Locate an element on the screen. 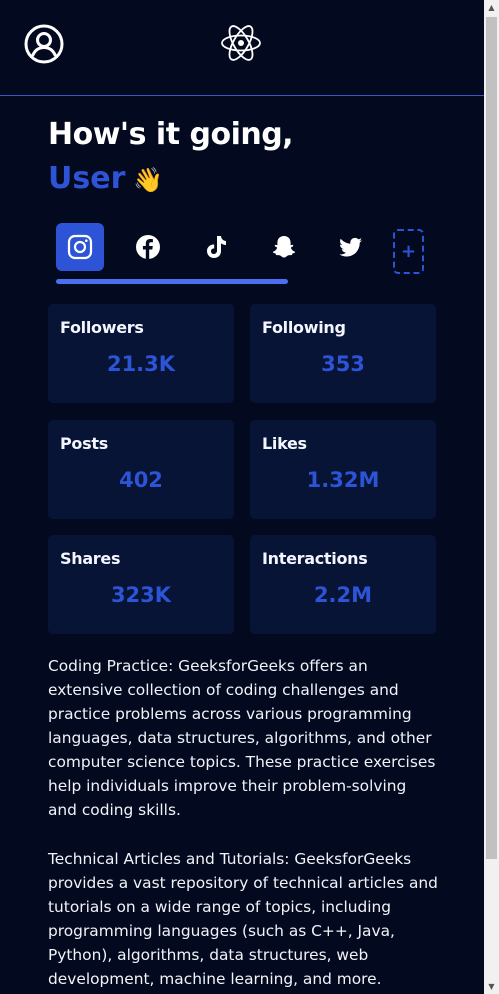 The image size is (499, 994). snapchat-icon is located at coordinates (284, 247).